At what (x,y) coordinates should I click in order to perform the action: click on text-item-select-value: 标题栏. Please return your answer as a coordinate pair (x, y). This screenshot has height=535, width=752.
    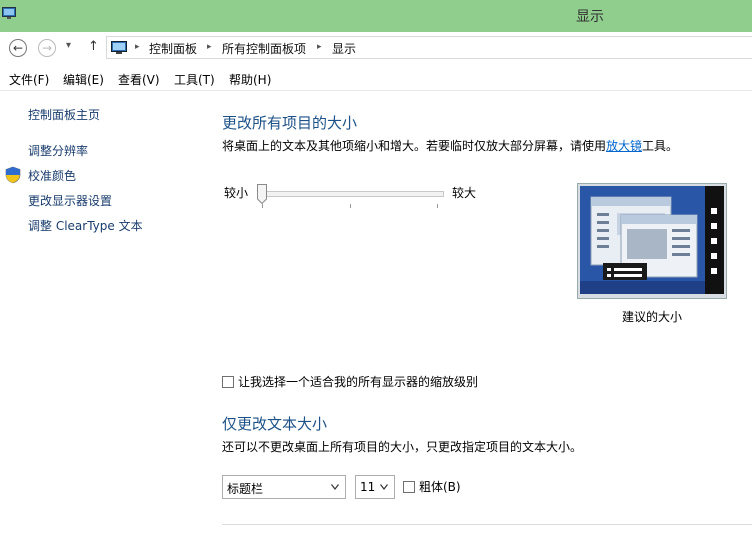
    Looking at the image, I should click on (245, 489).